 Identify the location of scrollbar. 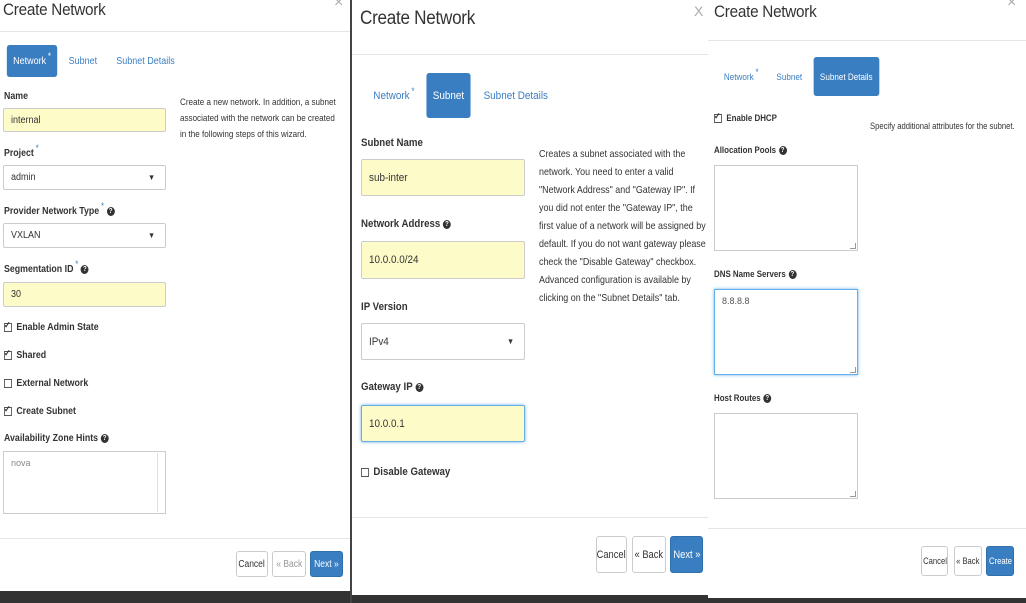
(160, 482).